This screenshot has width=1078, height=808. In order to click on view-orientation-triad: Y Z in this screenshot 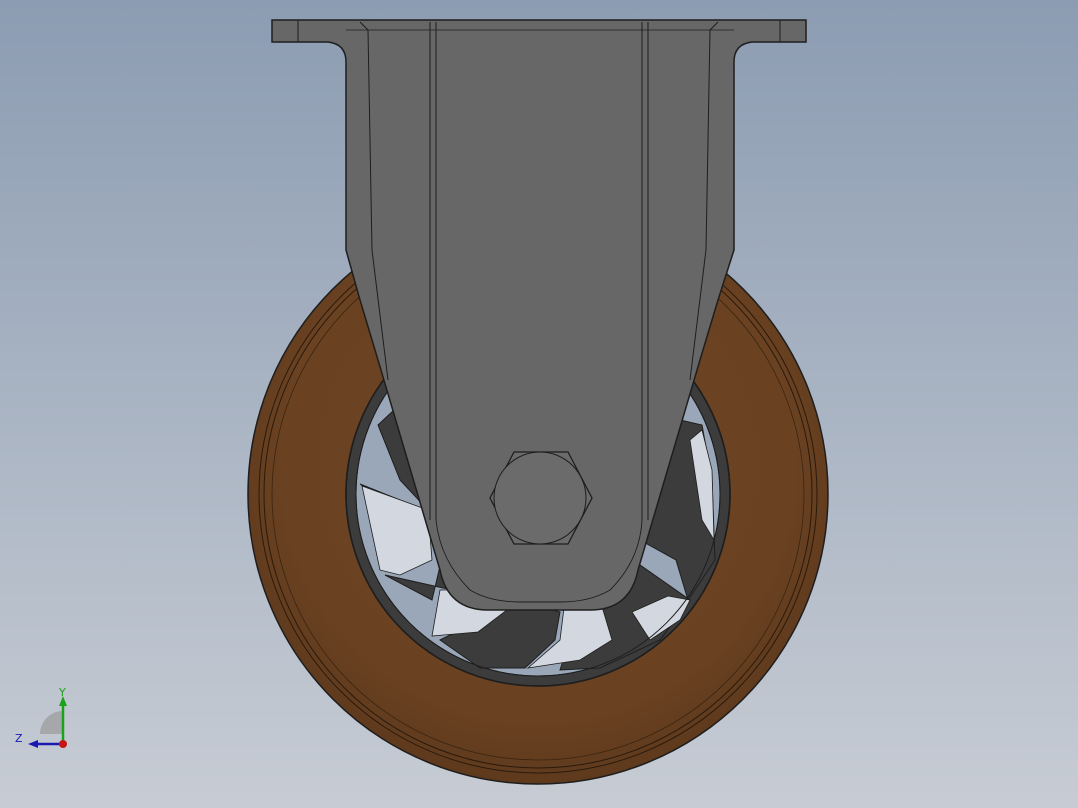, I will do `click(41, 717)`.